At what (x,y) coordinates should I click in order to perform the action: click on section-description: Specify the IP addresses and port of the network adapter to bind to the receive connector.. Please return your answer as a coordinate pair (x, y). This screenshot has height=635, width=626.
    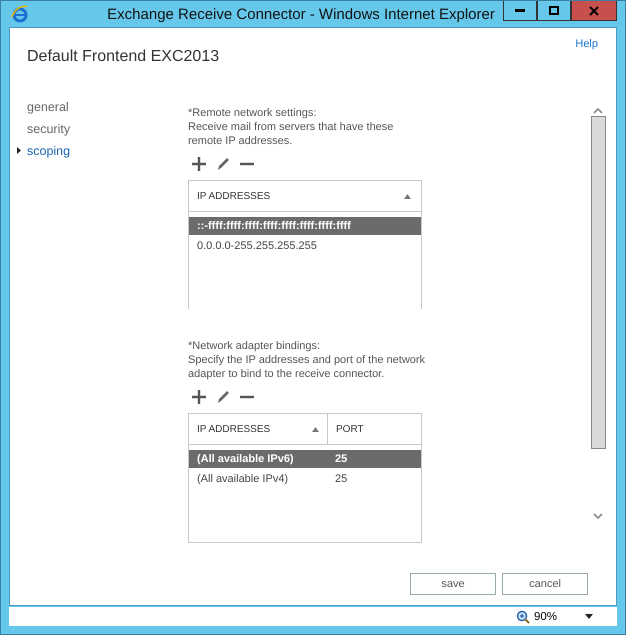
    Looking at the image, I should click on (307, 367).